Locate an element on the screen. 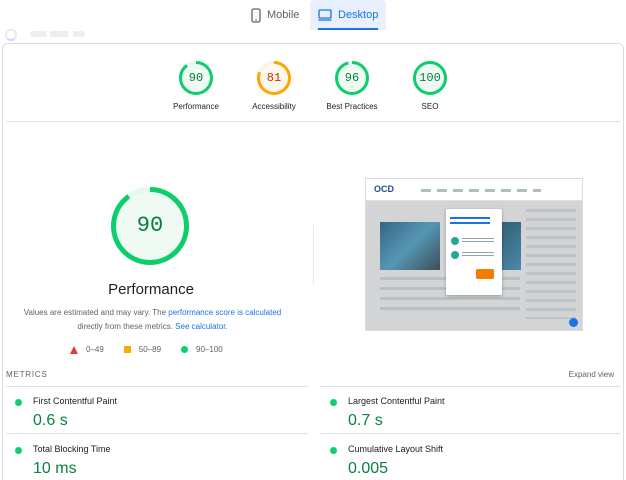 Image resolution: width=626 pixels, height=480 pixels. tab-desktop: Desktop is located at coordinates (348, 15).